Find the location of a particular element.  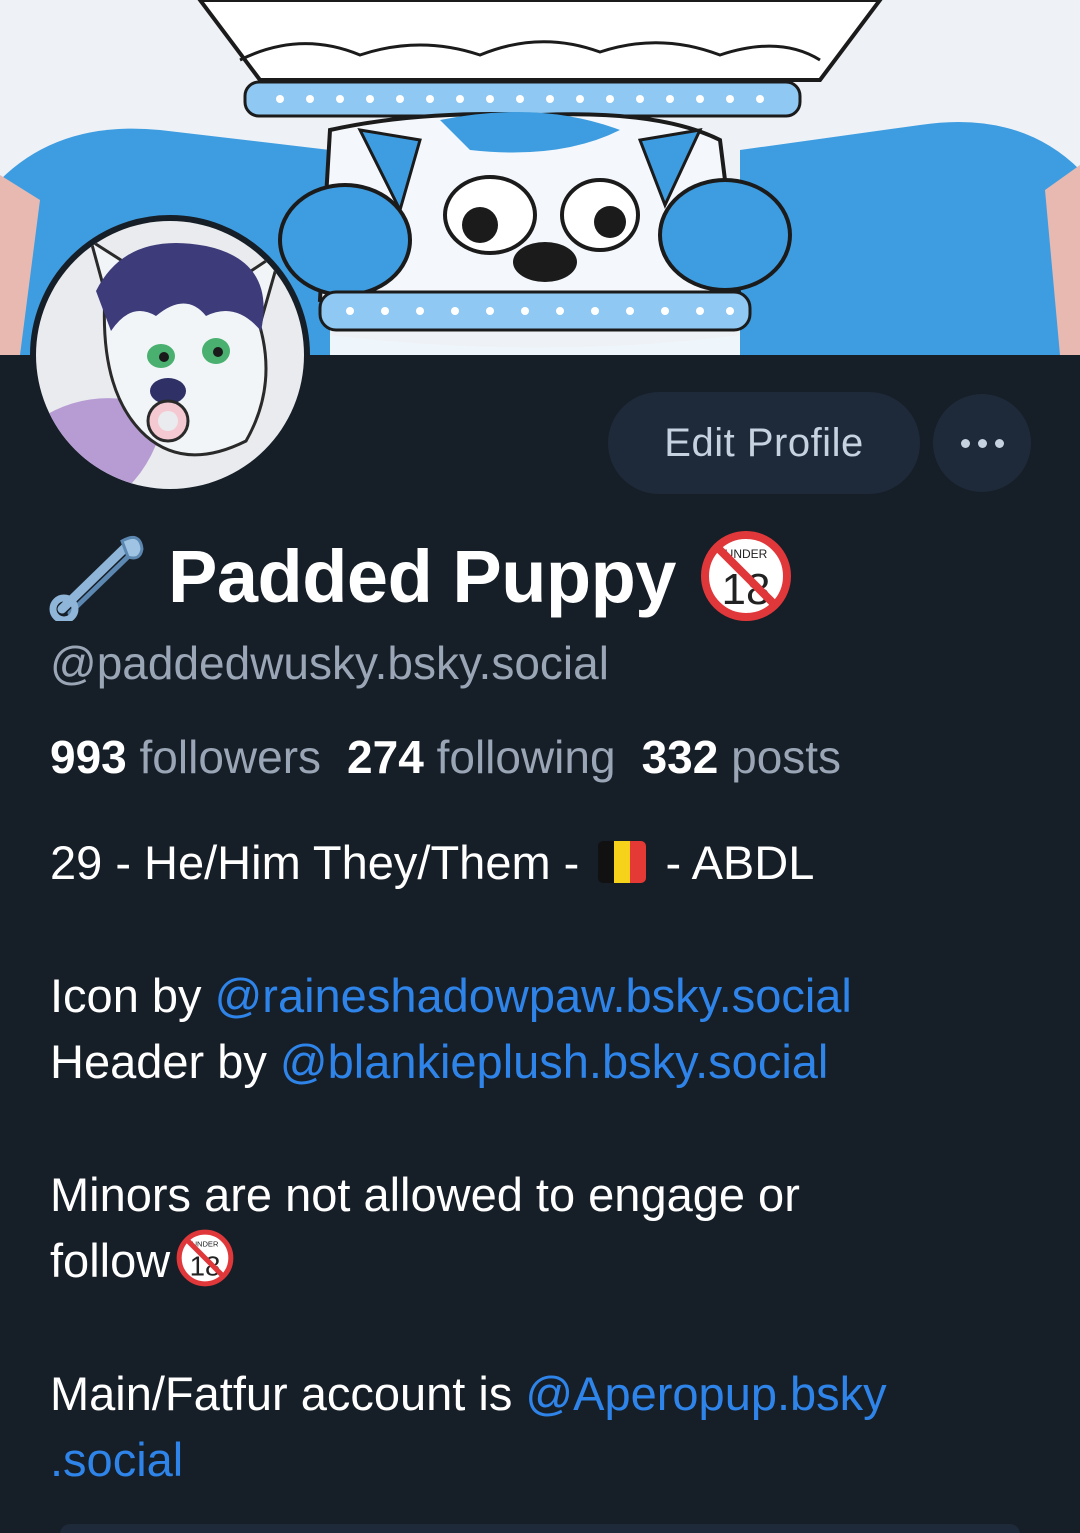

profile-stats: 993 followers 274 following 332 posts is located at coordinates (445, 757).